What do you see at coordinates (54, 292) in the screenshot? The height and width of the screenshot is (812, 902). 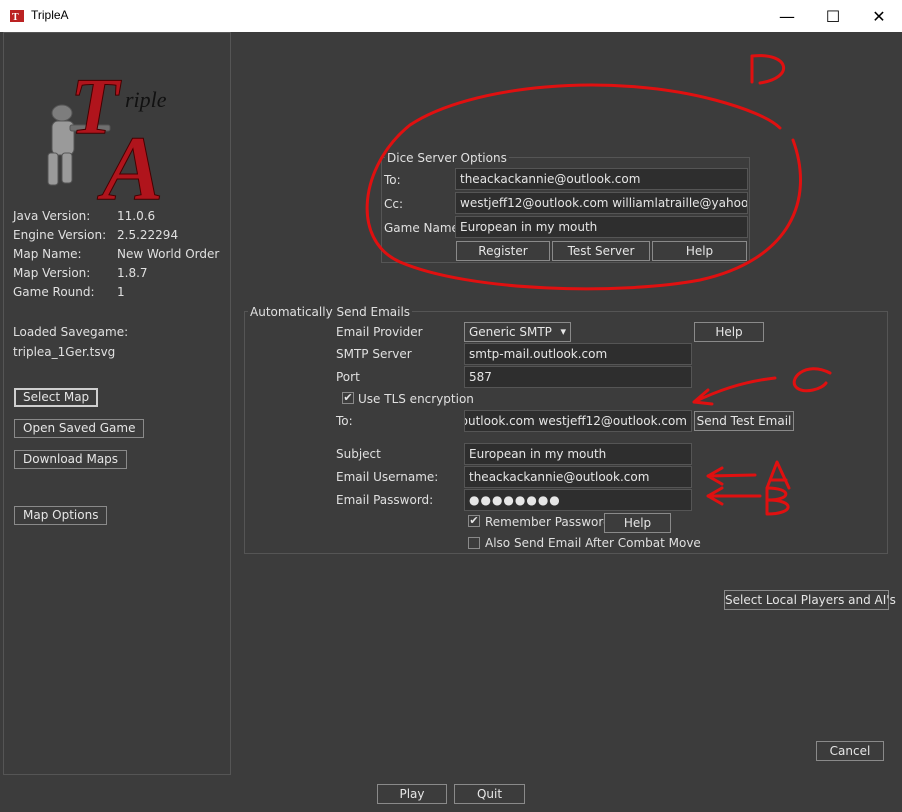 I see `info-label: Game Round:` at bounding box center [54, 292].